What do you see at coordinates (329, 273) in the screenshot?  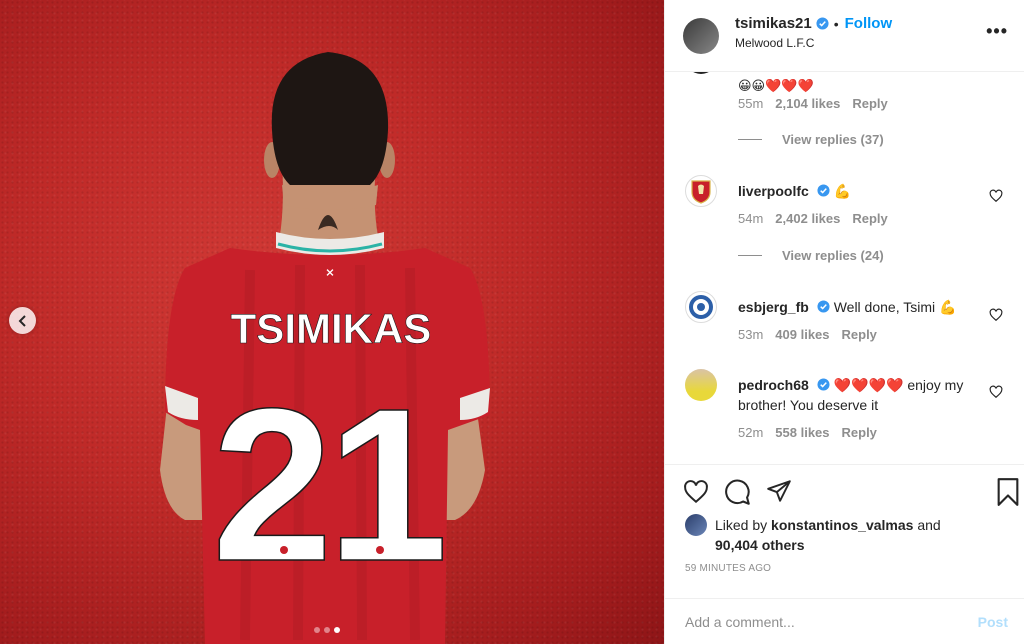 I see `brand-logo: ⨯` at bounding box center [329, 273].